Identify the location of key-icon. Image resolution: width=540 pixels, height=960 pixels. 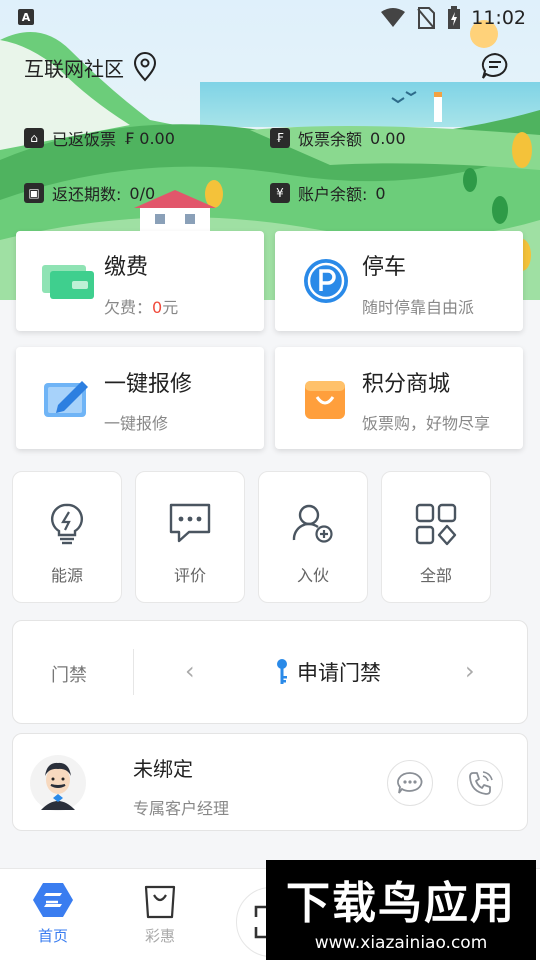
(282, 671).